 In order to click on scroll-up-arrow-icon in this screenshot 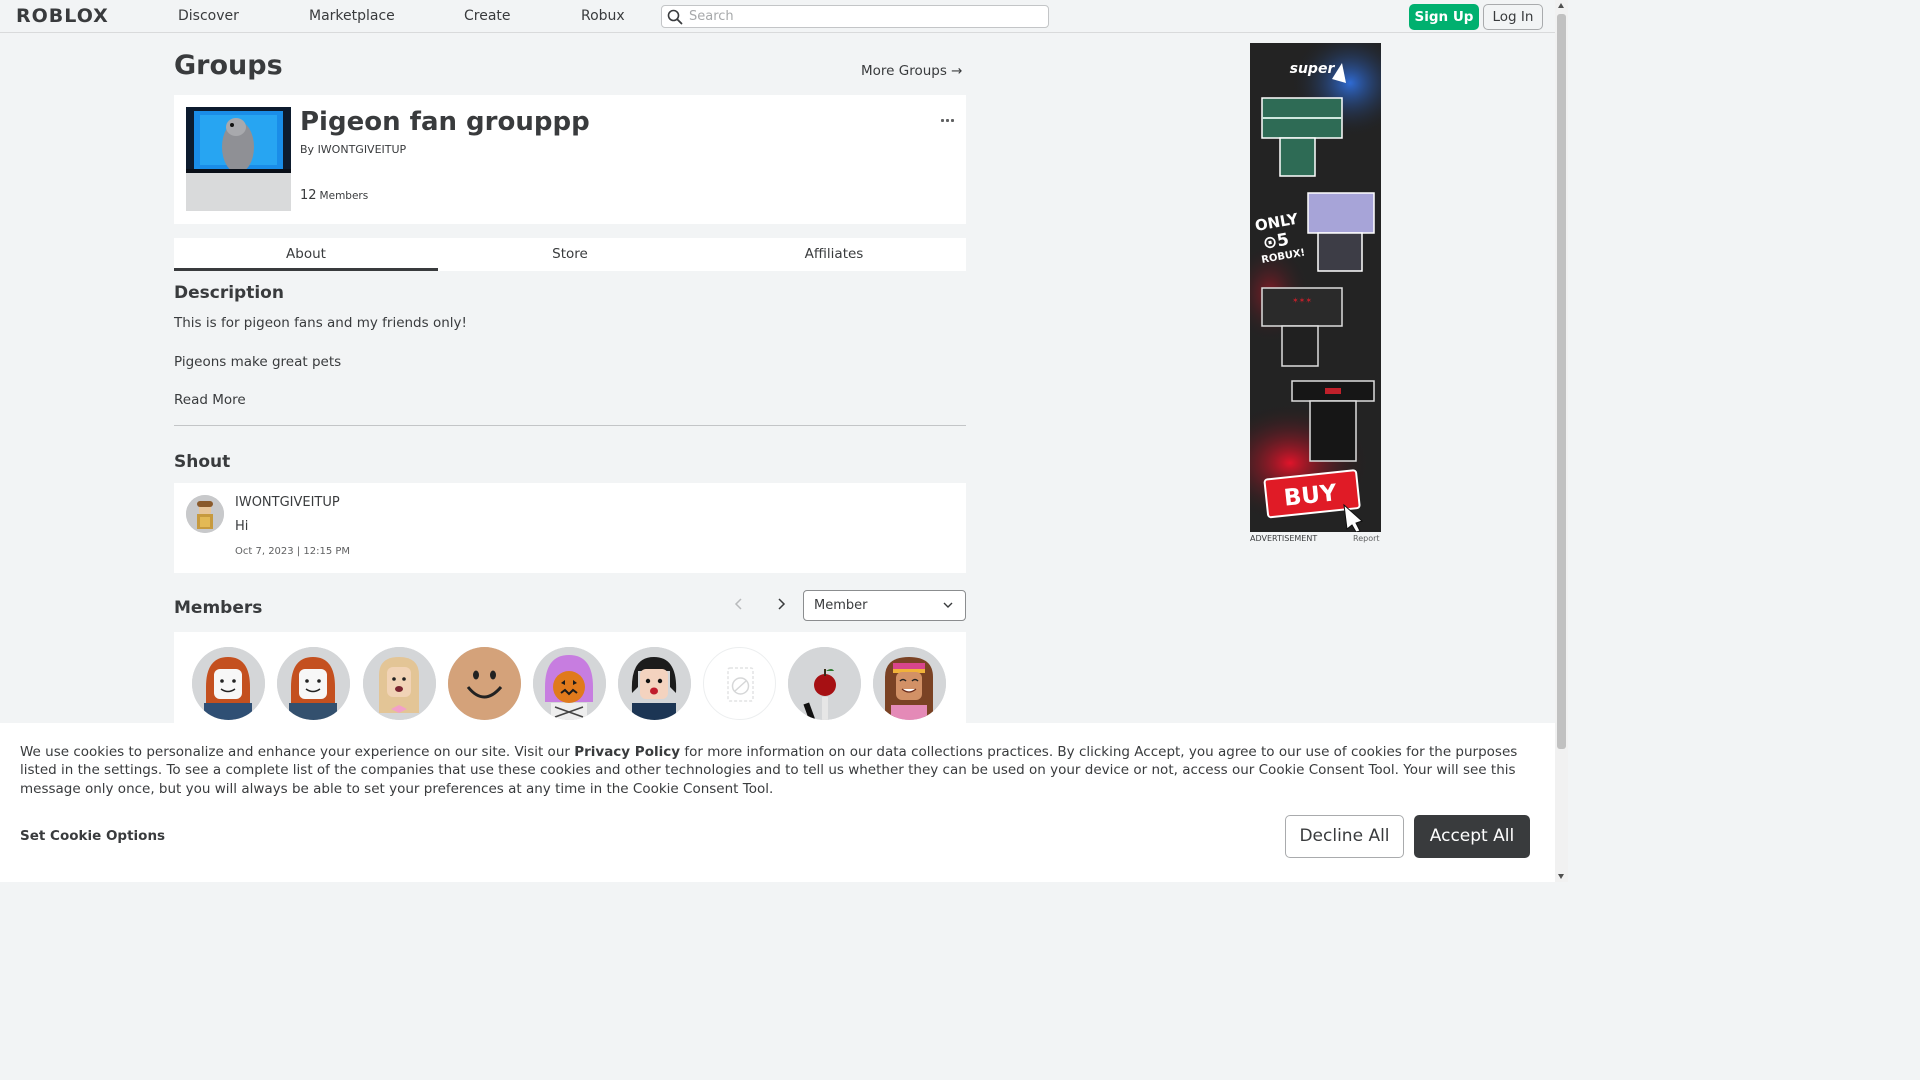, I will do `click(1561, 5)`.